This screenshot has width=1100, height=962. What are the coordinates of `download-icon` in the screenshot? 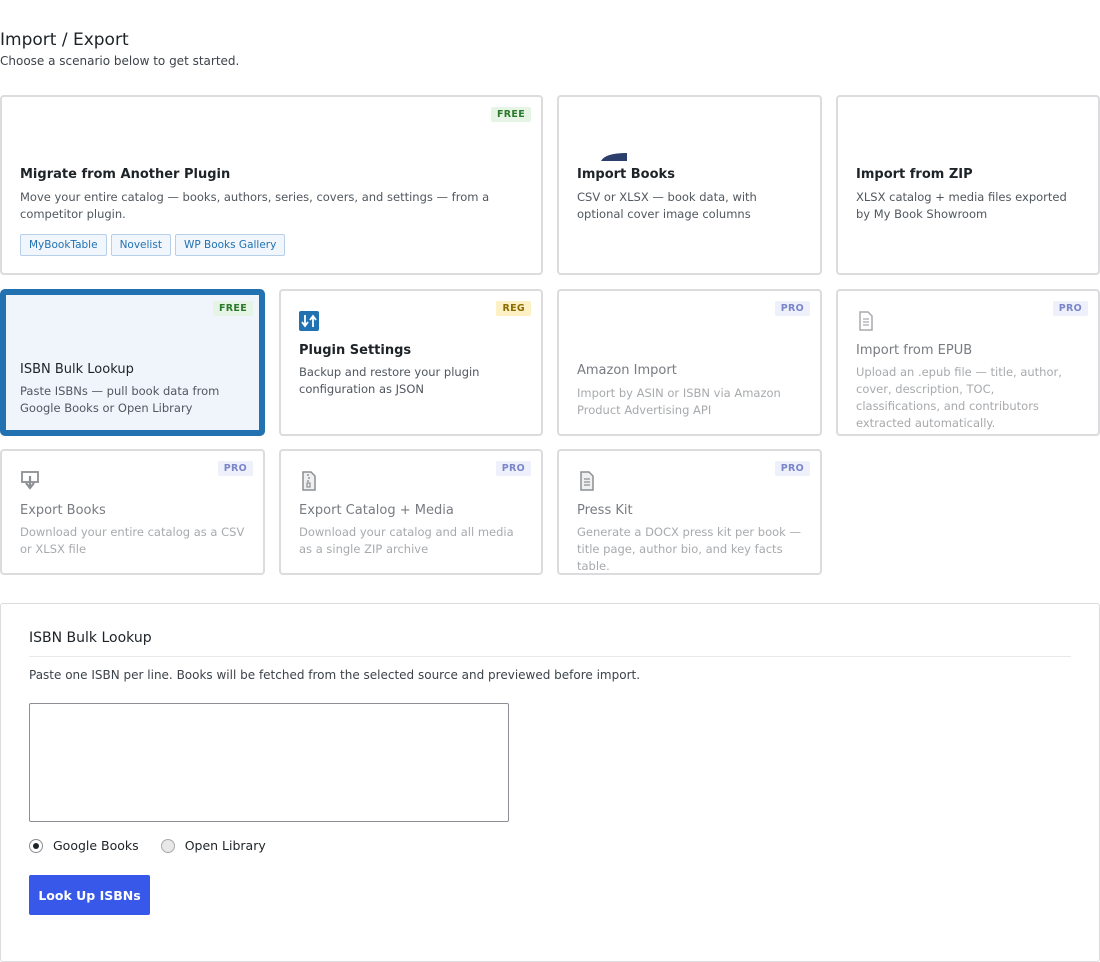 It's located at (30, 480).